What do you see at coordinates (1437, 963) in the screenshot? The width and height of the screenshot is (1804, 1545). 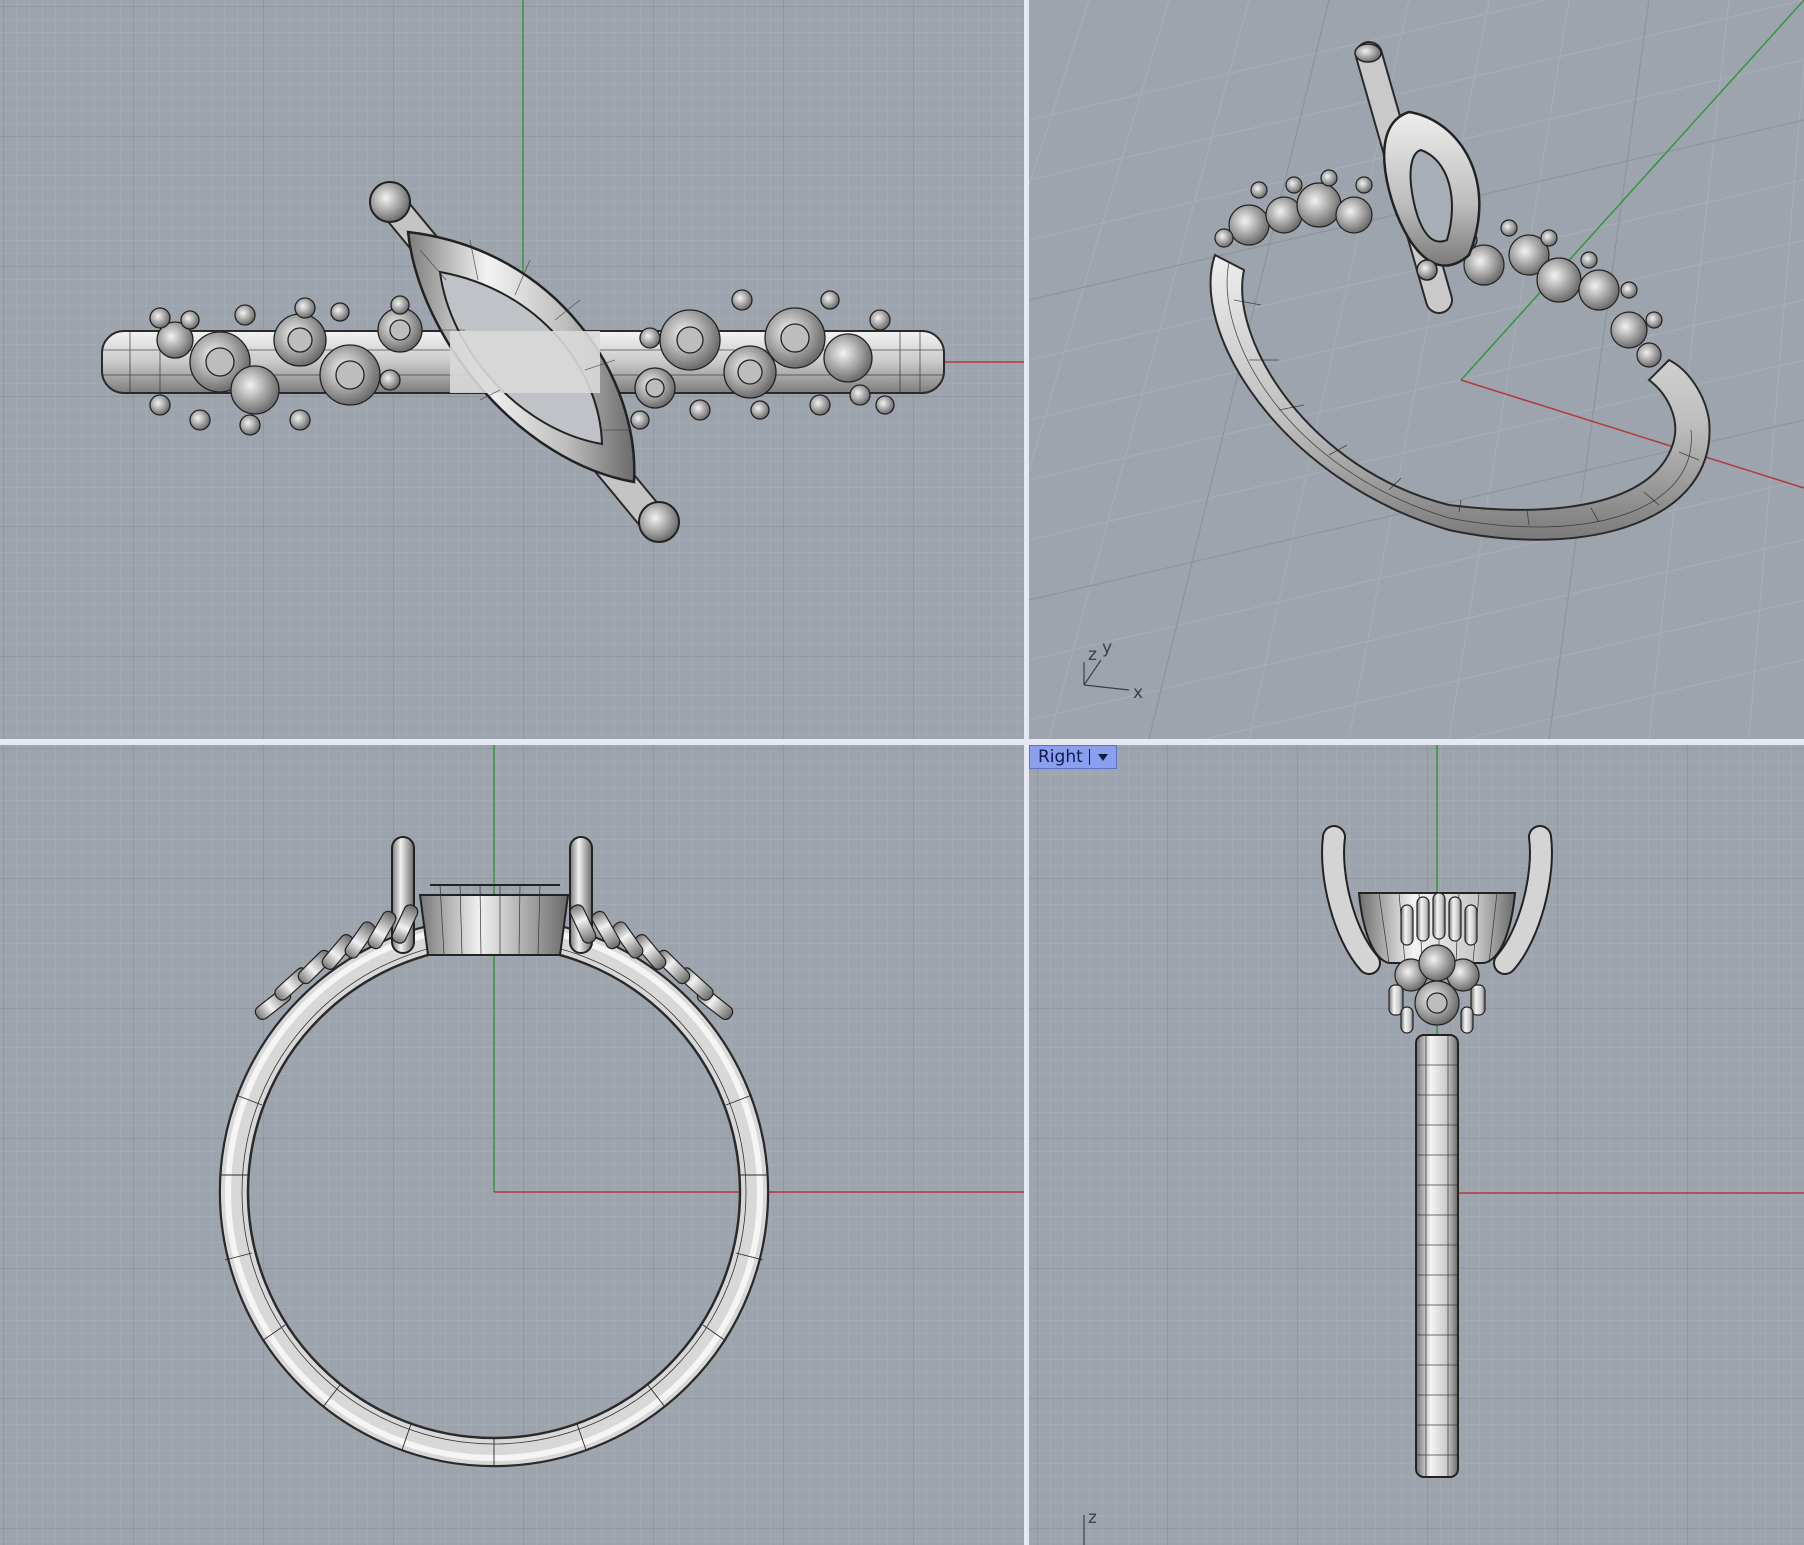 I see `side-stone-cluster` at bounding box center [1437, 963].